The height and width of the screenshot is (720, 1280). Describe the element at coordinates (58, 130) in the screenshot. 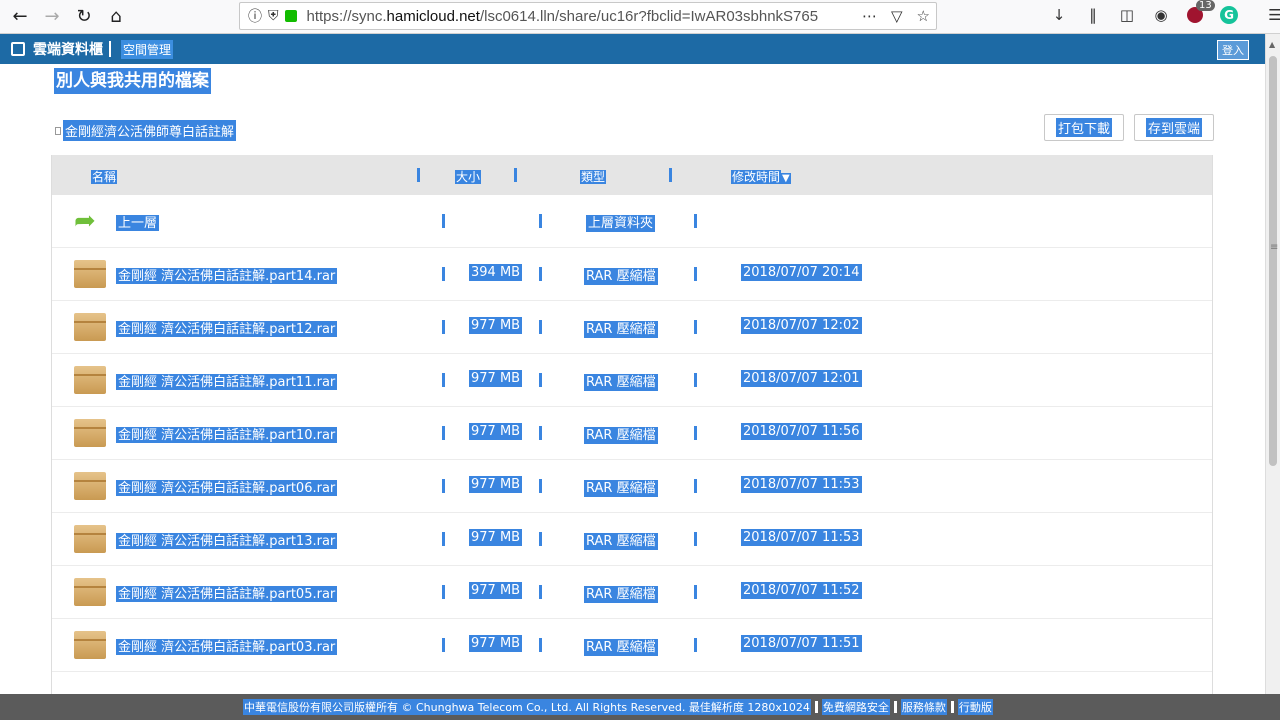

I see `folder-icon` at that location.